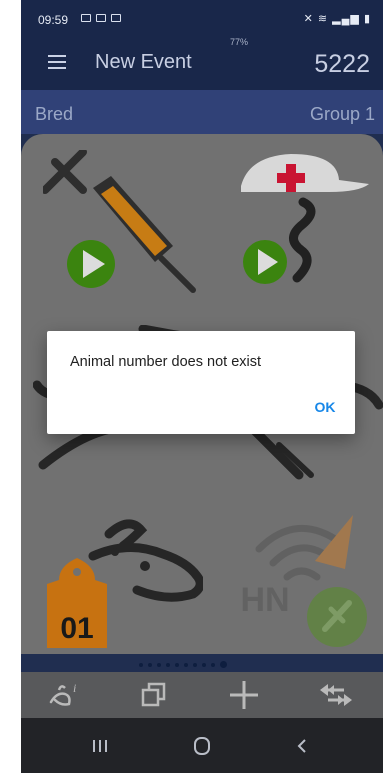  I want to click on dialog-message: Animal number does not exist, so click(166, 362).